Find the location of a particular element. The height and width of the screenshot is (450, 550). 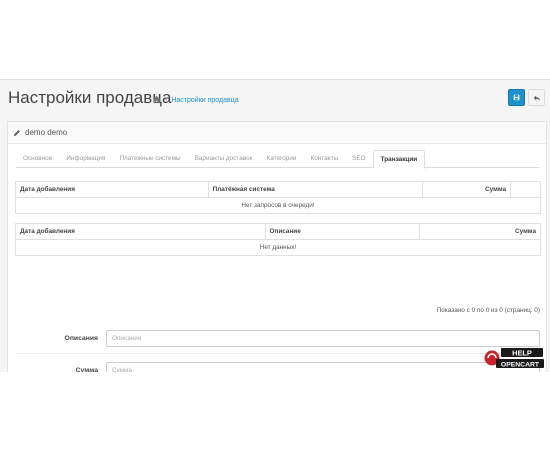

column-header-payment-system: Платёжная система is located at coordinates (315, 189).